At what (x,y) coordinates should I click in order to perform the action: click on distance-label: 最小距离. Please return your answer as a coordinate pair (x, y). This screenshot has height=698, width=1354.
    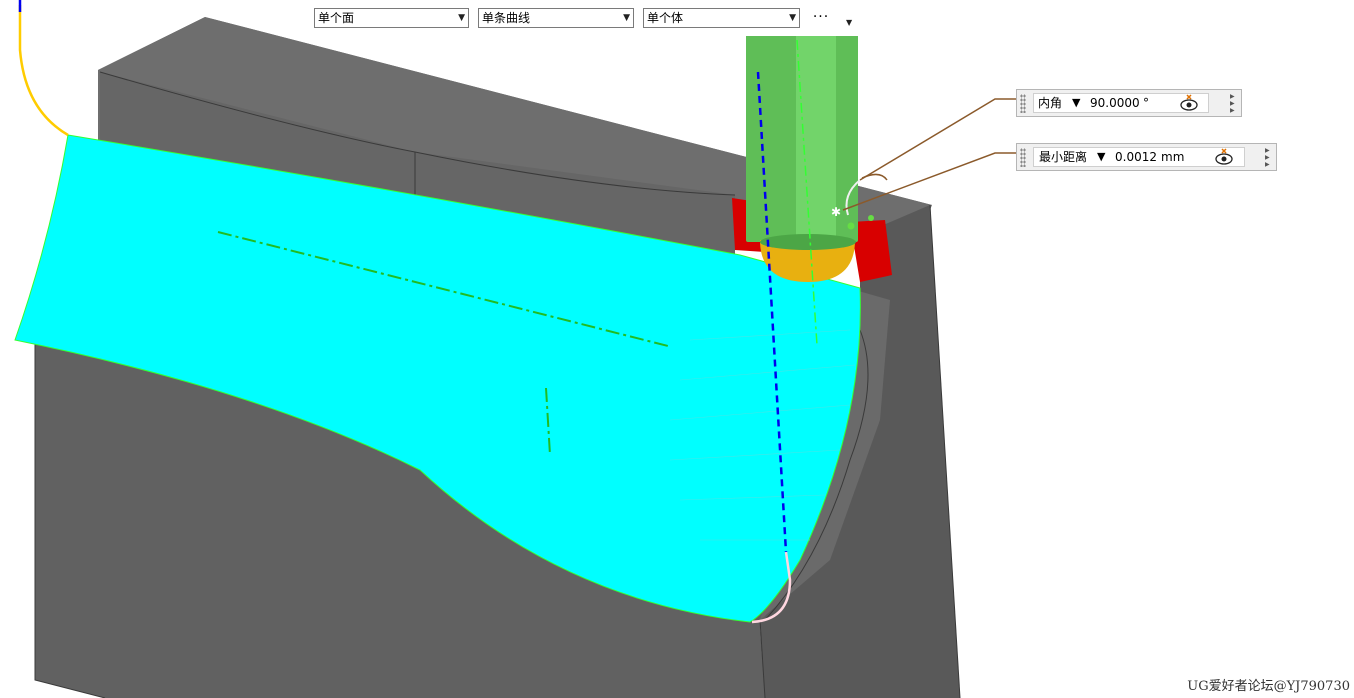
    Looking at the image, I should click on (1063, 157).